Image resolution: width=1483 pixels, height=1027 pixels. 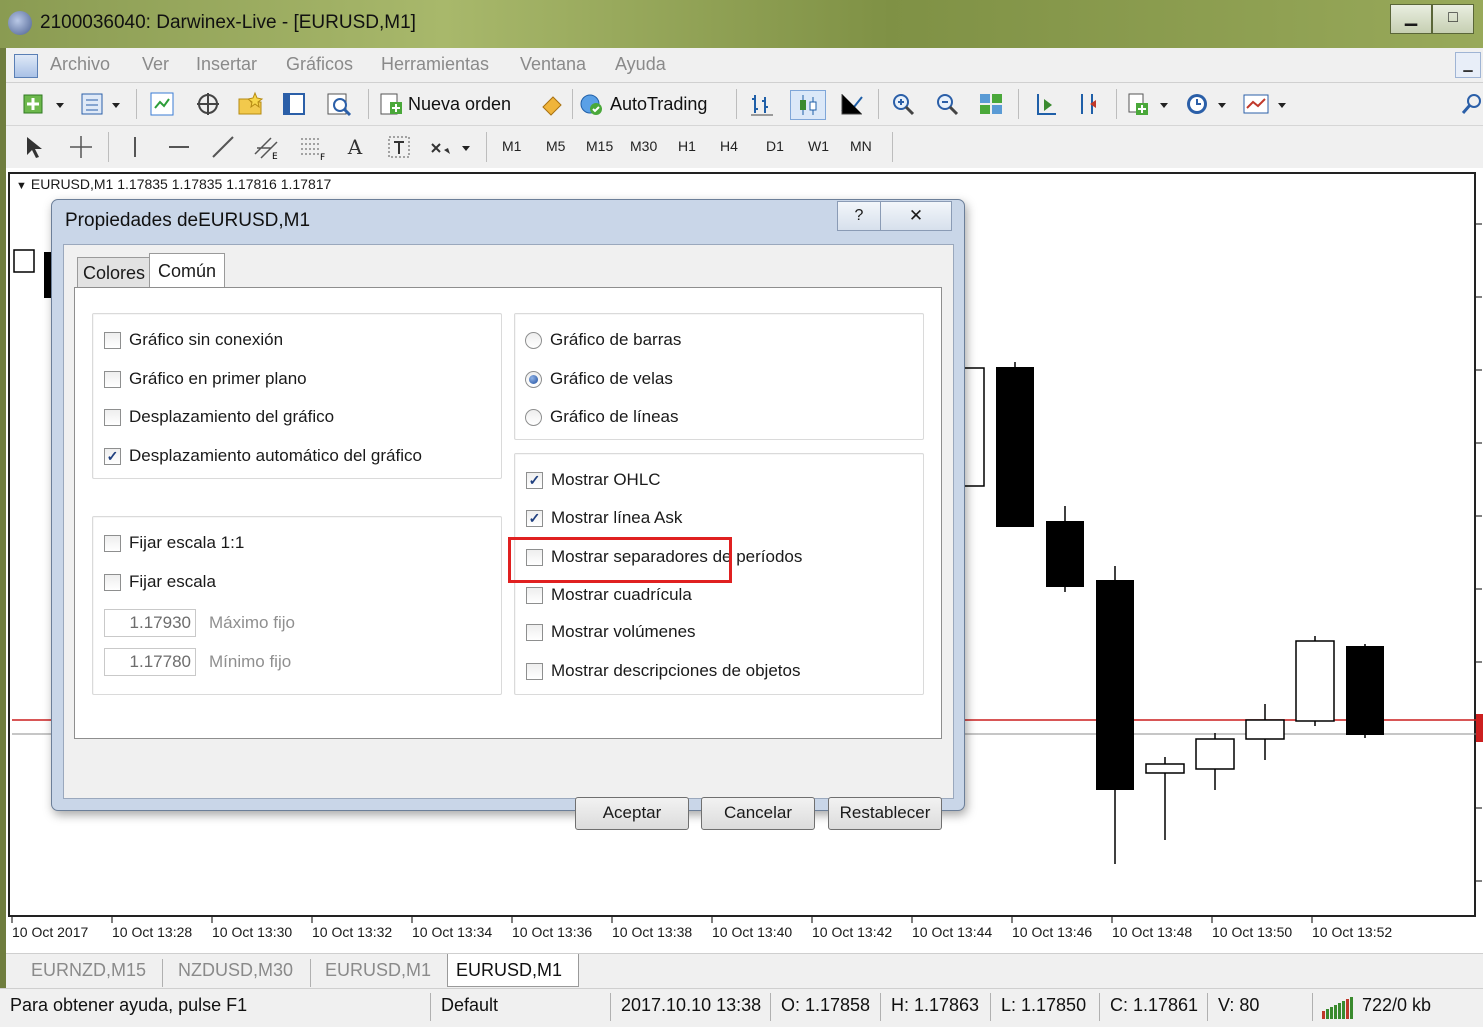 What do you see at coordinates (1148, 104) in the screenshot?
I see `indicators-icon` at bounding box center [1148, 104].